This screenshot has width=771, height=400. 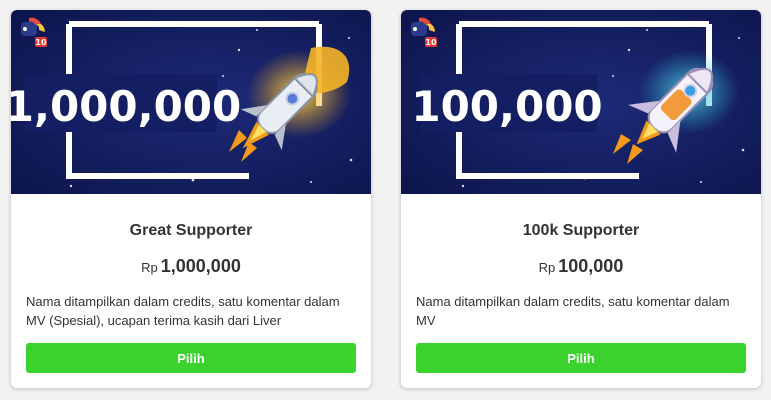 I want to click on select-button-great: Pilih, so click(x=191, y=358).